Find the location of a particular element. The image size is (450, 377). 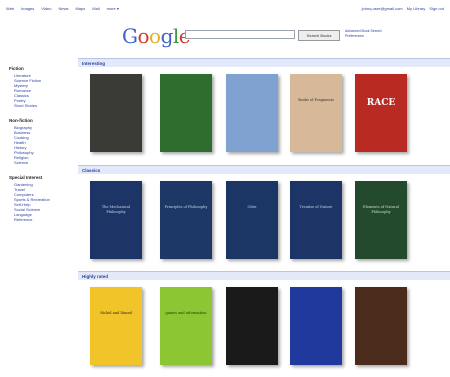

book-cover: Treatise of Nature is located at coordinates (316, 220).